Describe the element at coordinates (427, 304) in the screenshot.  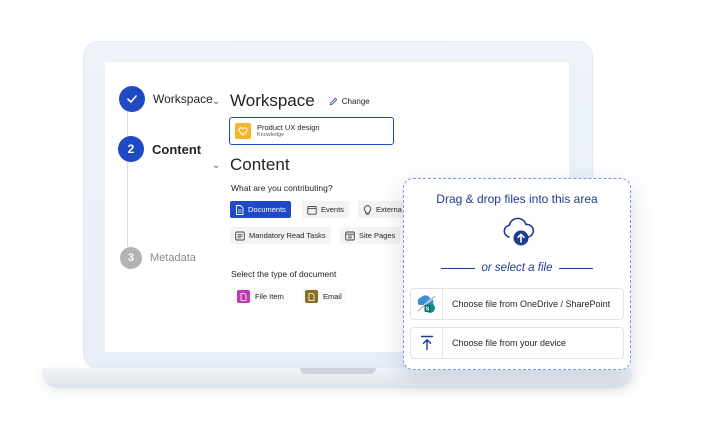
I see `onedrive-sharepoint-icon: S` at that location.